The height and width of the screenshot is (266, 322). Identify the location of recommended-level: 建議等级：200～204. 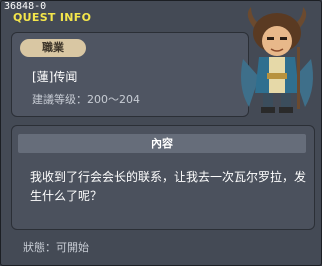
(86, 99).